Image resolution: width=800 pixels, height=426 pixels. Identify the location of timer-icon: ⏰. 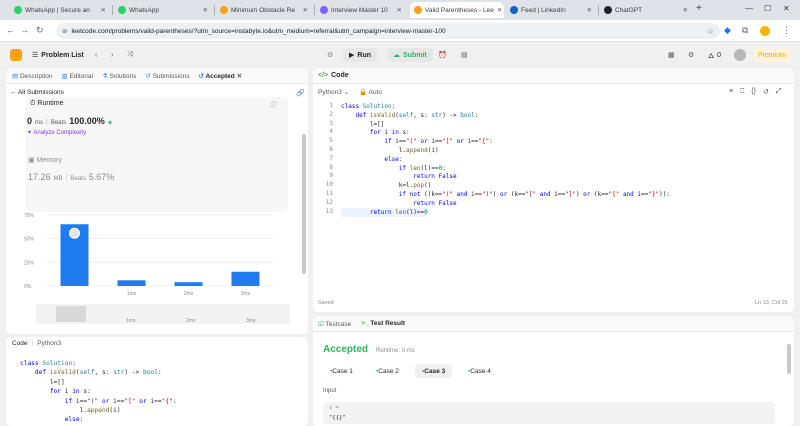
(442, 55).